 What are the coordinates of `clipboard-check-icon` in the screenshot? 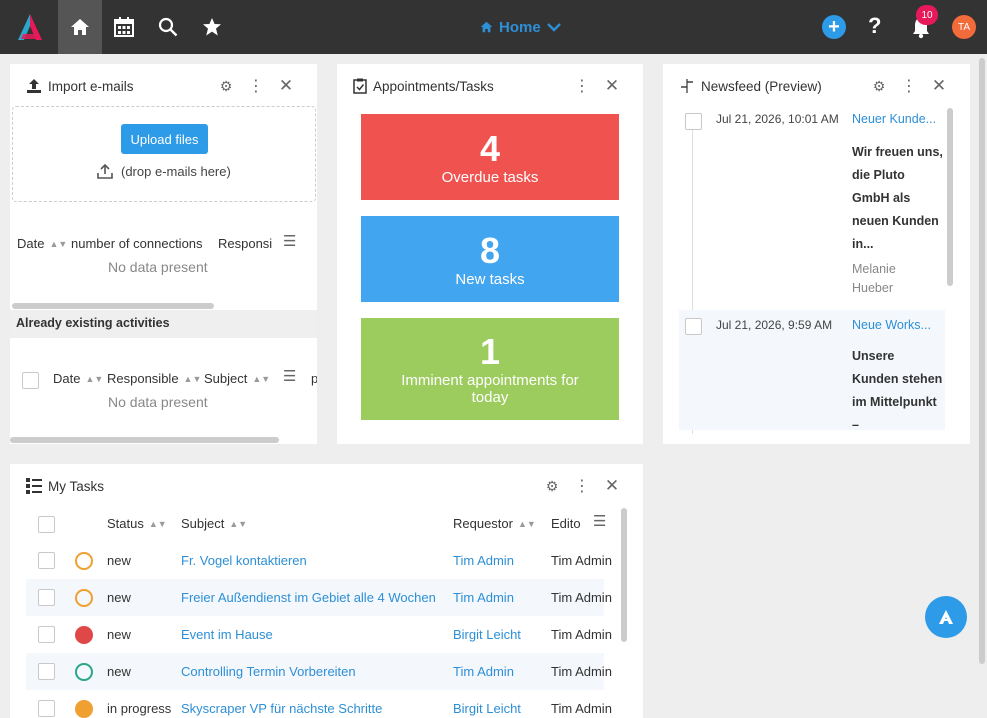 It's located at (360, 86).